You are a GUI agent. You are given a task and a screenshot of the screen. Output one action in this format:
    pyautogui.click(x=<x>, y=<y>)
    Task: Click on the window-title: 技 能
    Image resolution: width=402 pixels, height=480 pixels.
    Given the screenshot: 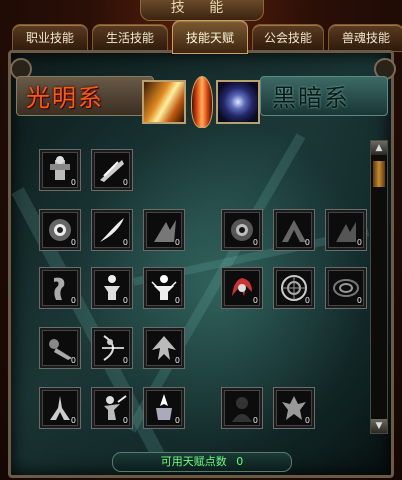 What is the action you would take?
    pyautogui.click(x=202, y=10)
    